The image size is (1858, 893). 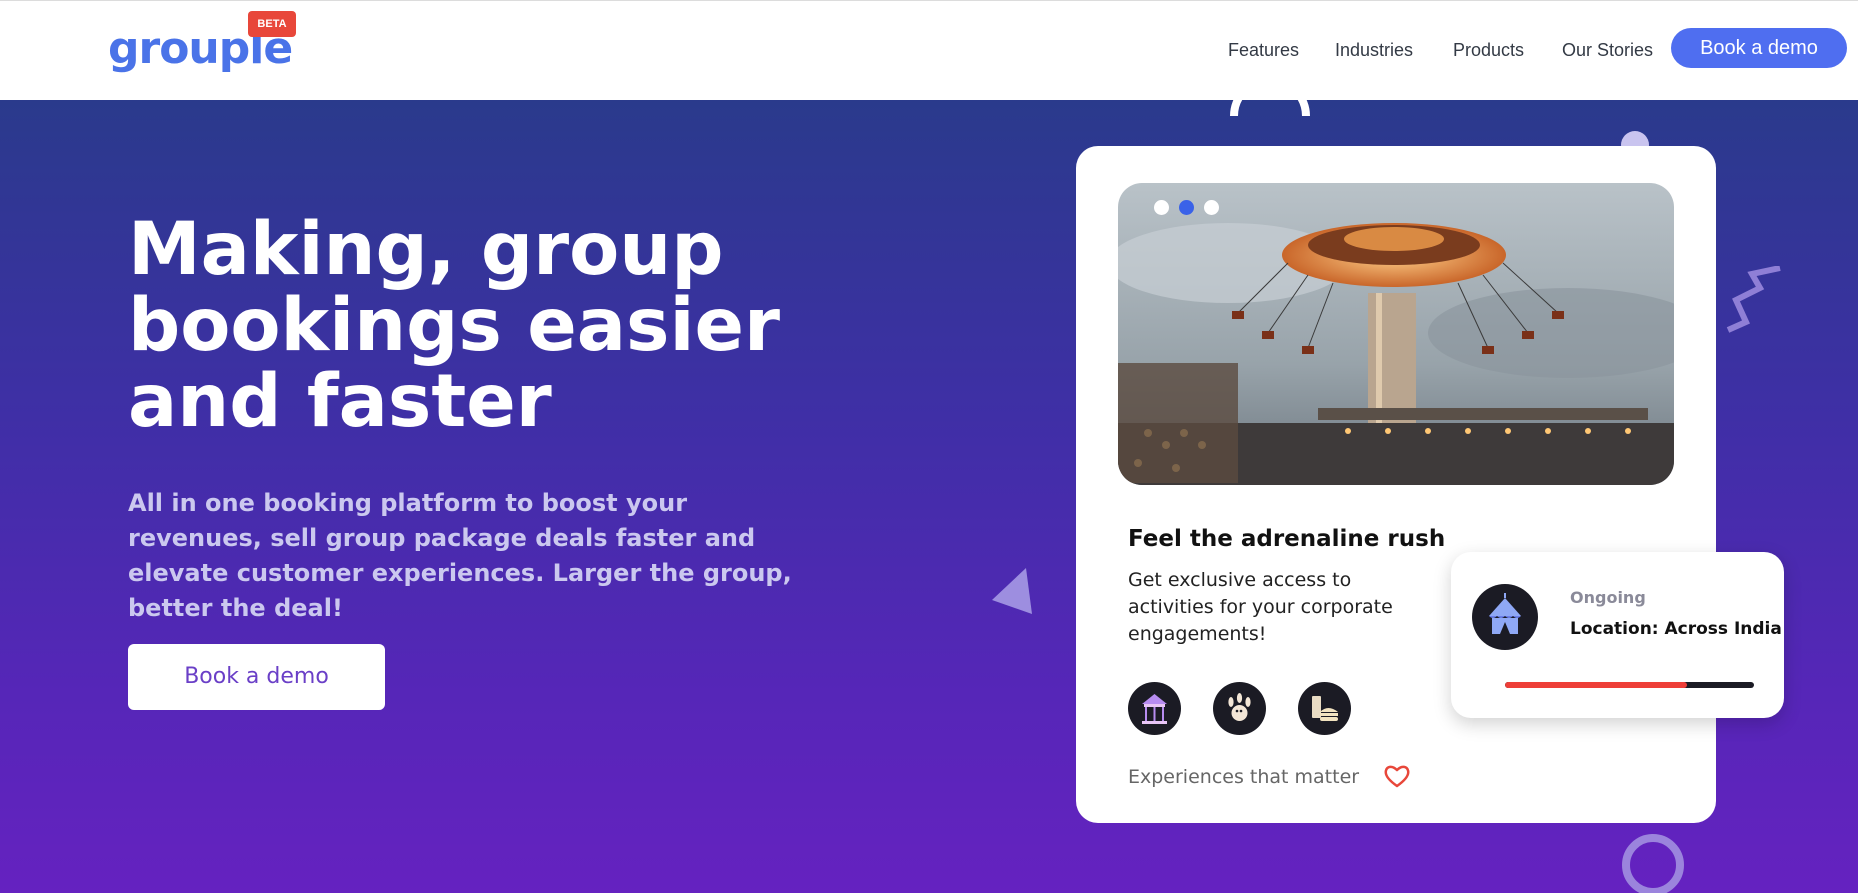 What do you see at coordinates (1488, 50) in the screenshot?
I see `nav-products: Products` at bounding box center [1488, 50].